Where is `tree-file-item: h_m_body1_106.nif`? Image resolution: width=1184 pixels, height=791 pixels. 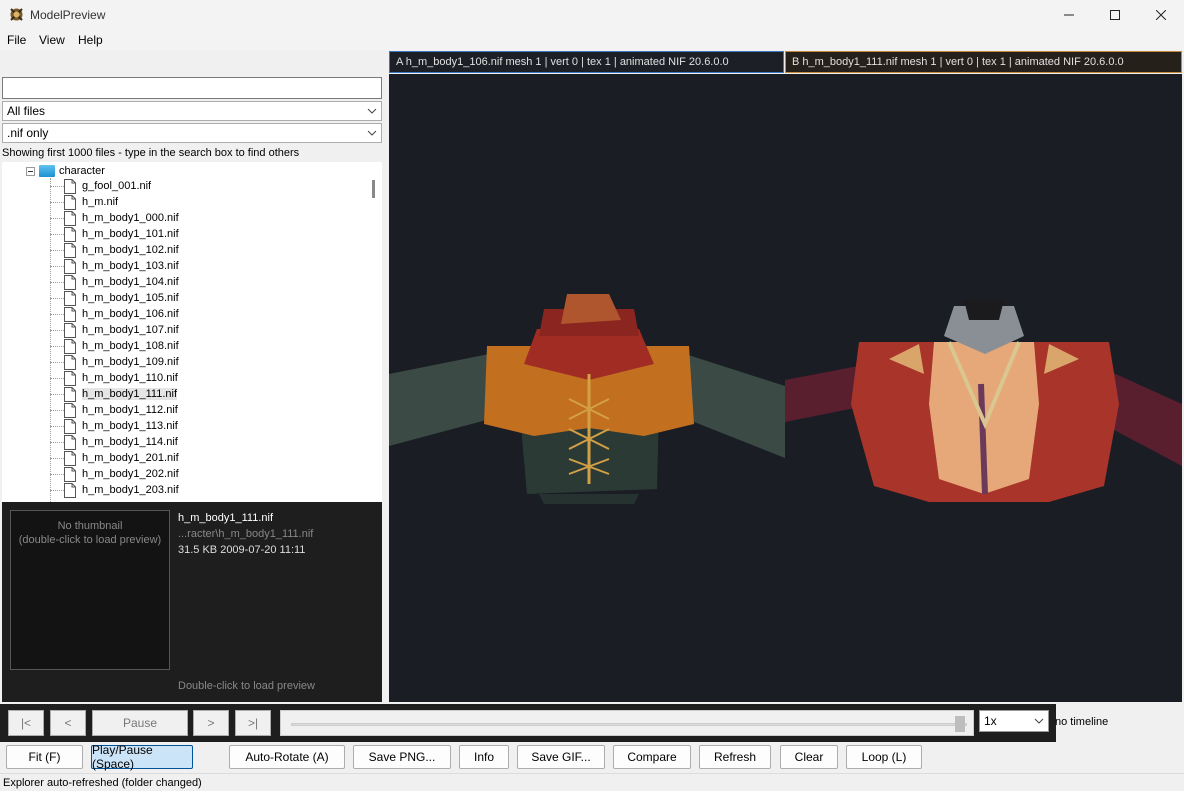 tree-file-item: h_m_body1_106.nif is located at coordinates (114, 314).